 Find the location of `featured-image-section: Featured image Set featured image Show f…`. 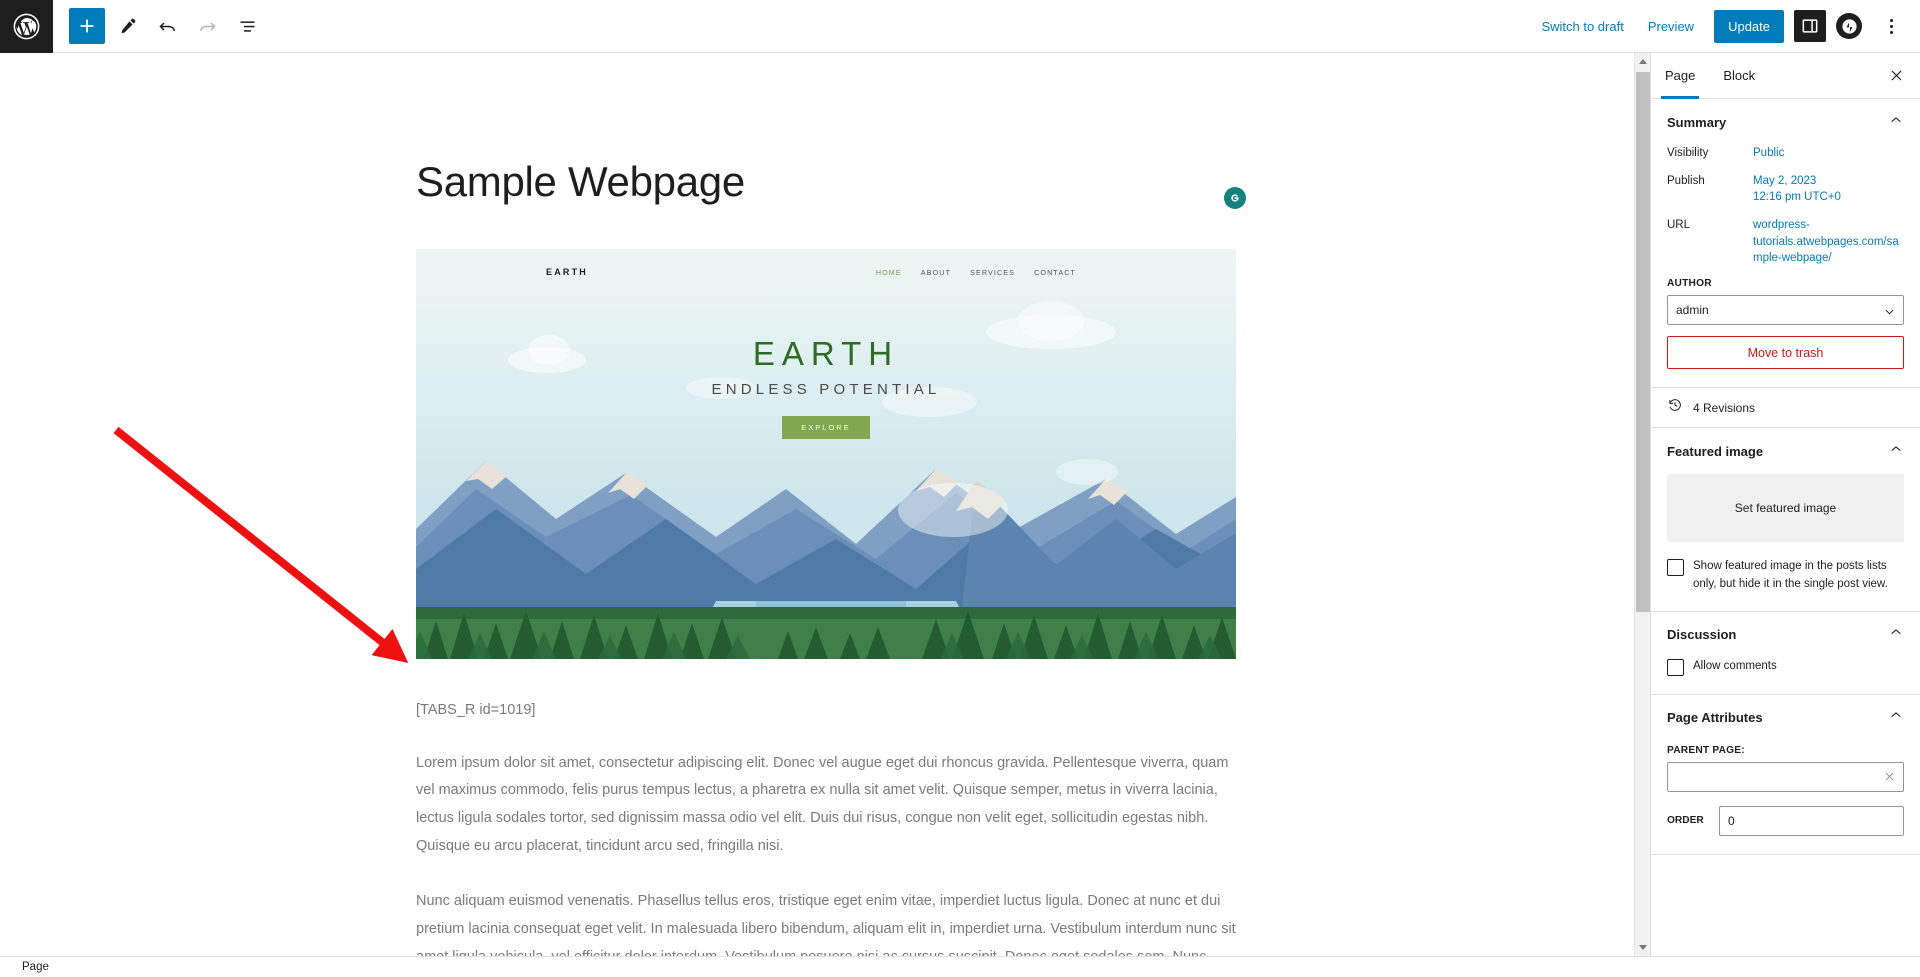

featured-image-section: Featured image Set featured image Show f… is located at coordinates (1785, 520).